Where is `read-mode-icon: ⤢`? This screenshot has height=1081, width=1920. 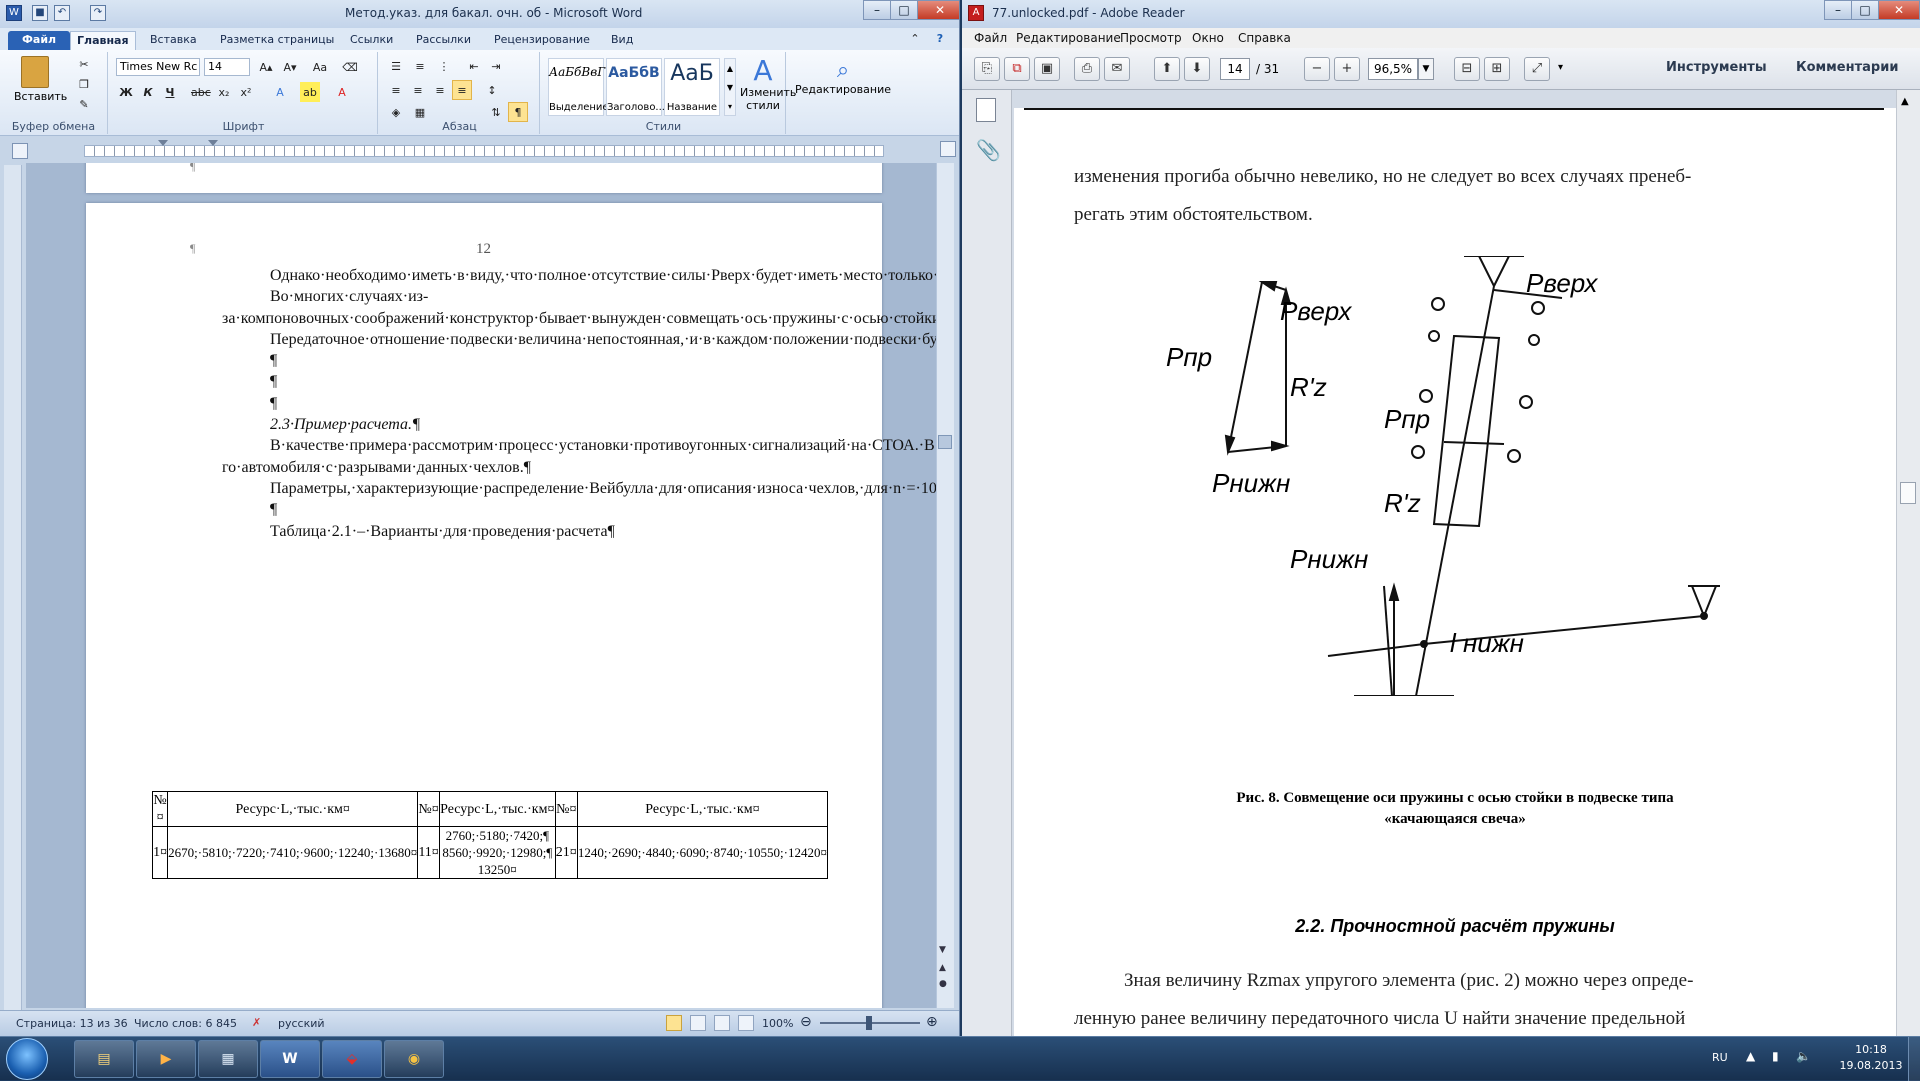
read-mode-icon: ⤢ is located at coordinates (1537, 69).